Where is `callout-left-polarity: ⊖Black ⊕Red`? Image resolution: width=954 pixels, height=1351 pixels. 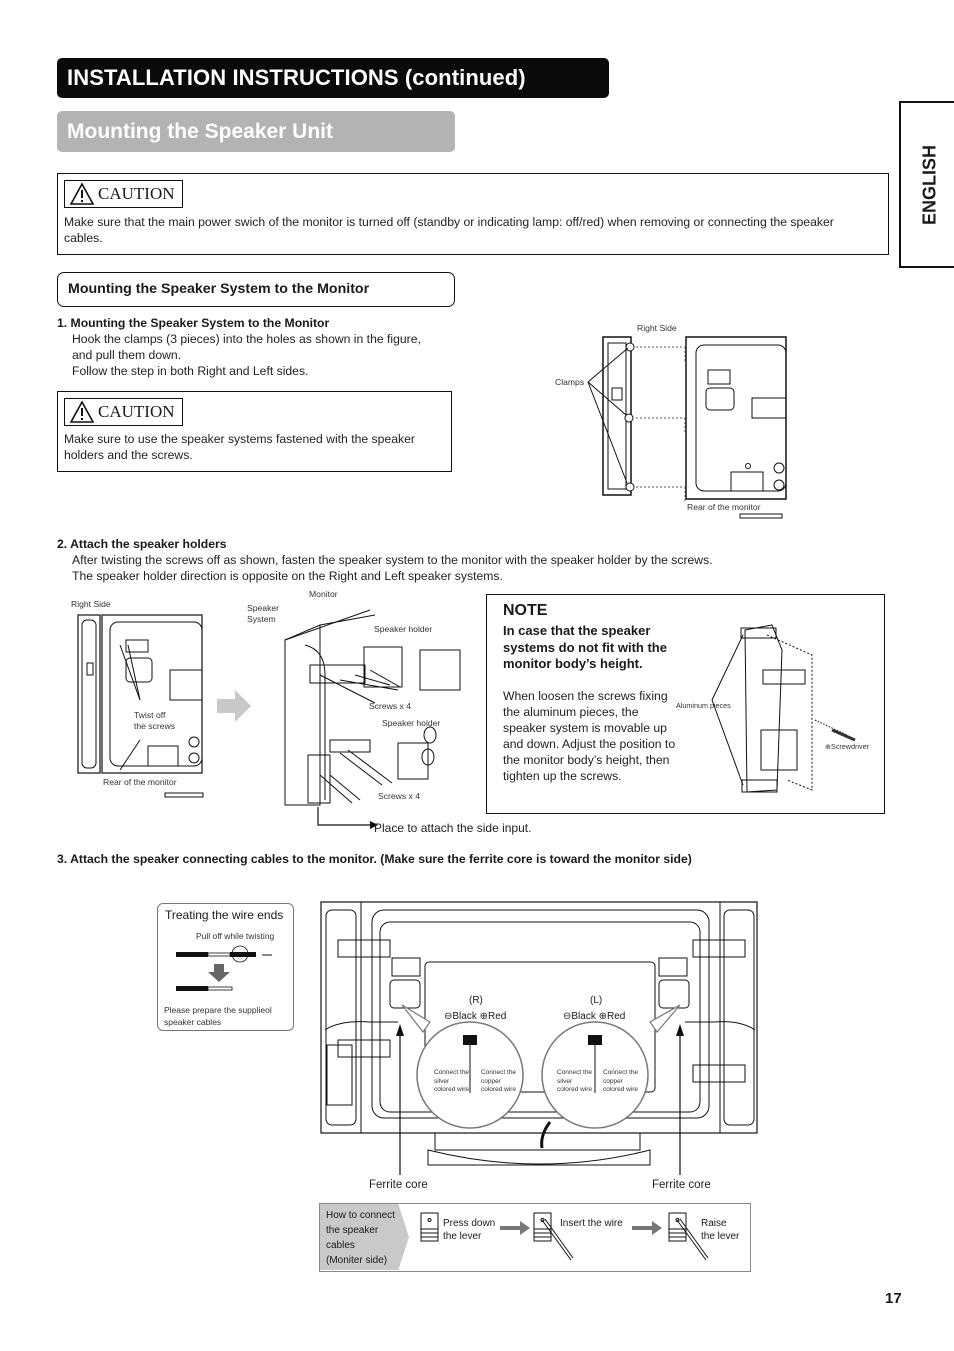 callout-left-polarity: ⊖Black ⊕Red is located at coordinates (594, 1016).